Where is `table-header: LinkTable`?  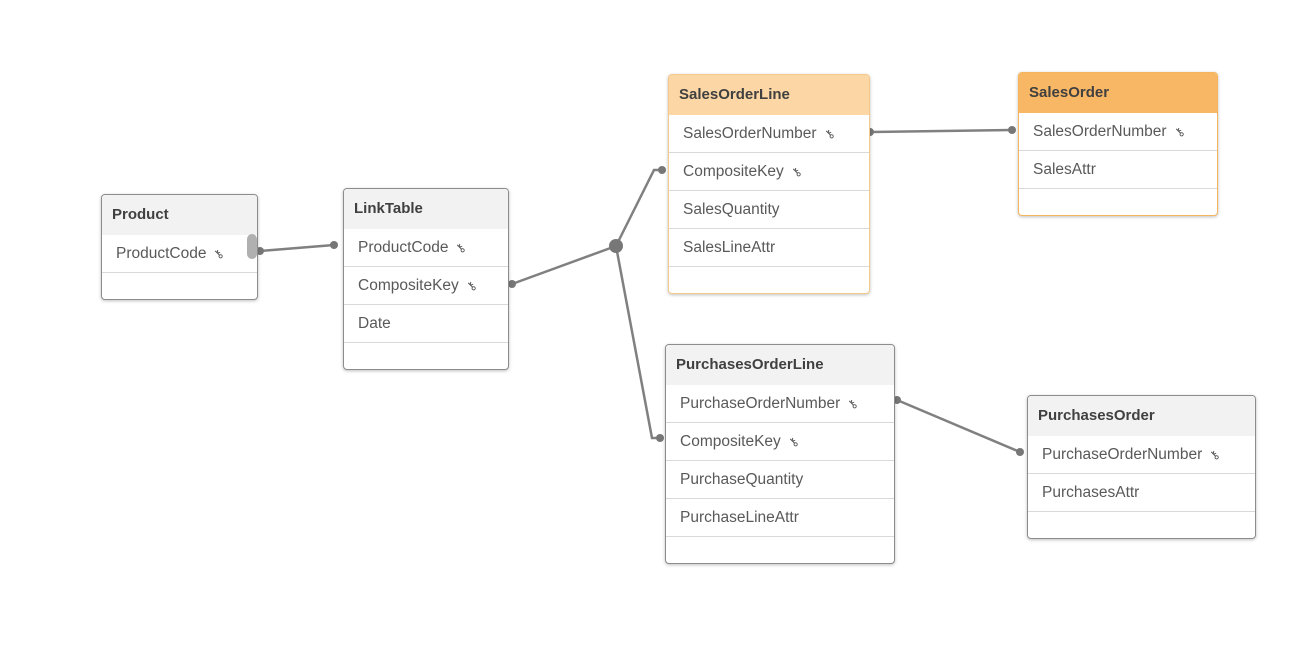
table-header: LinkTable is located at coordinates (426, 209).